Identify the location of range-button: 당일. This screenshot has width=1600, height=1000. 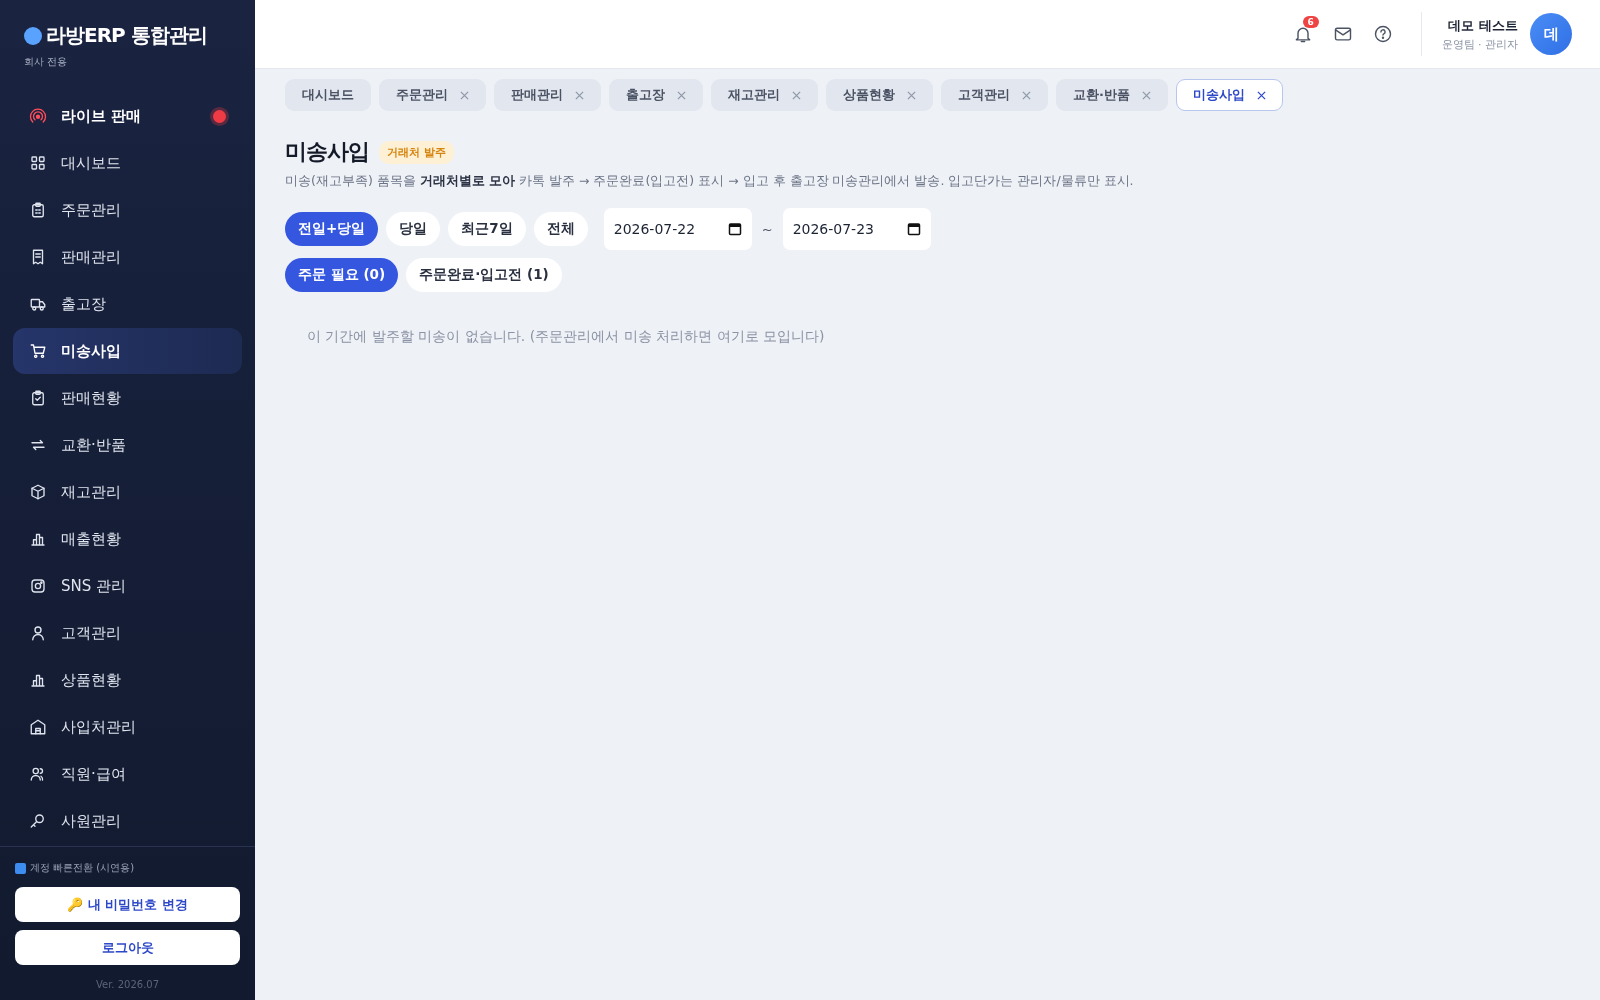
(413, 229).